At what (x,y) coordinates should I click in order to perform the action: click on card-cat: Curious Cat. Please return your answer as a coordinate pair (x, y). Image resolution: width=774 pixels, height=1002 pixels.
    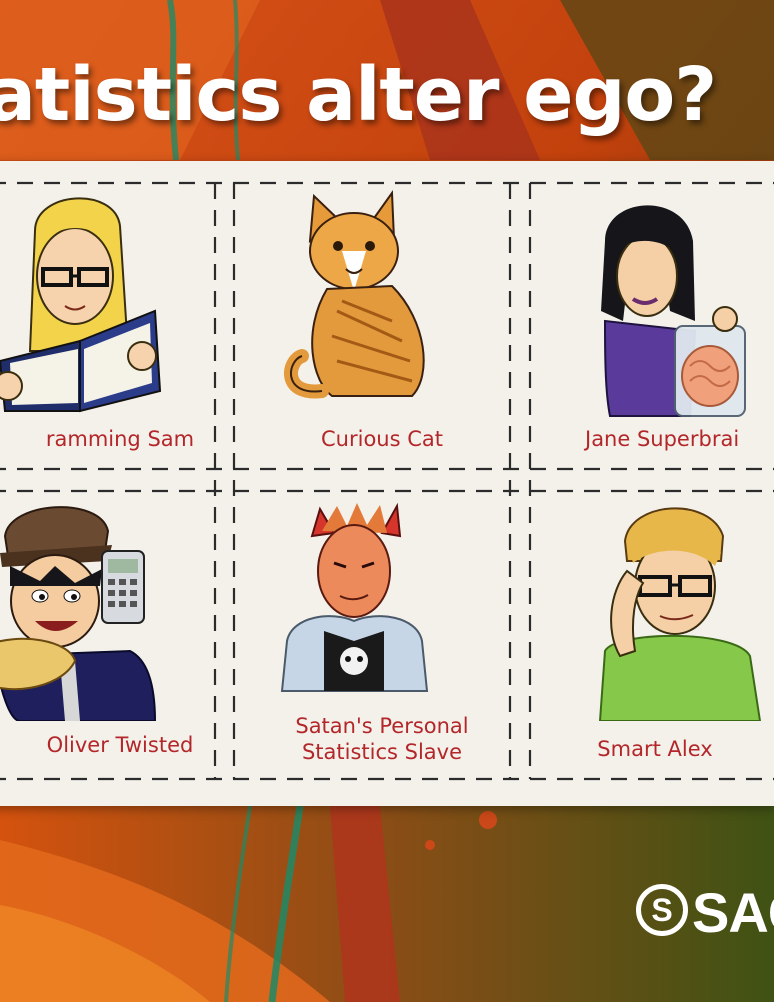
    Looking at the image, I should click on (382, 327).